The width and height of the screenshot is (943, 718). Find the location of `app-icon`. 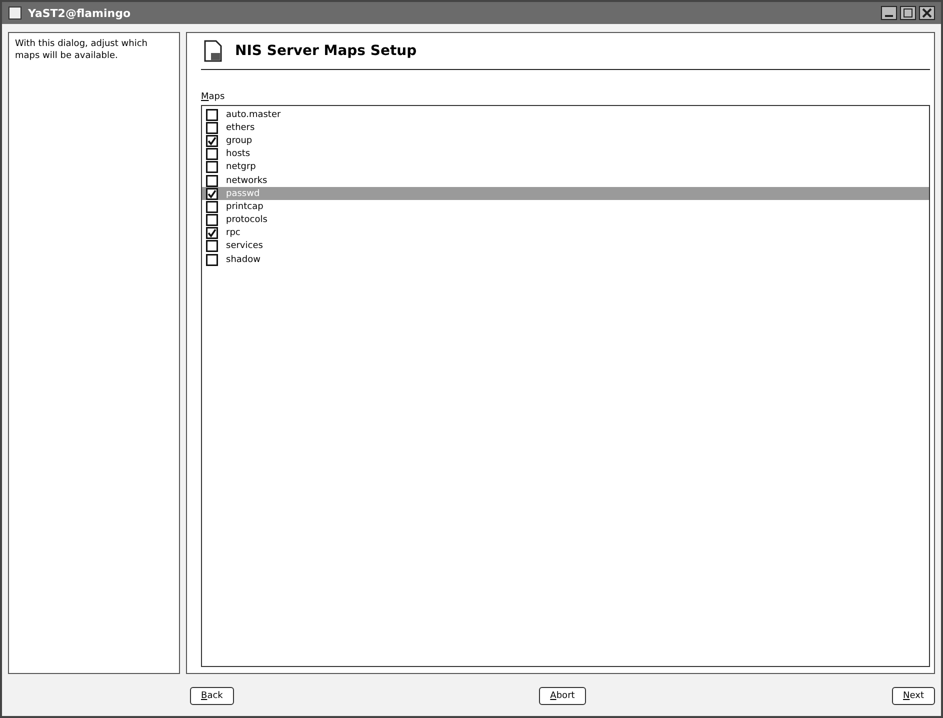

app-icon is located at coordinates (15, 13).